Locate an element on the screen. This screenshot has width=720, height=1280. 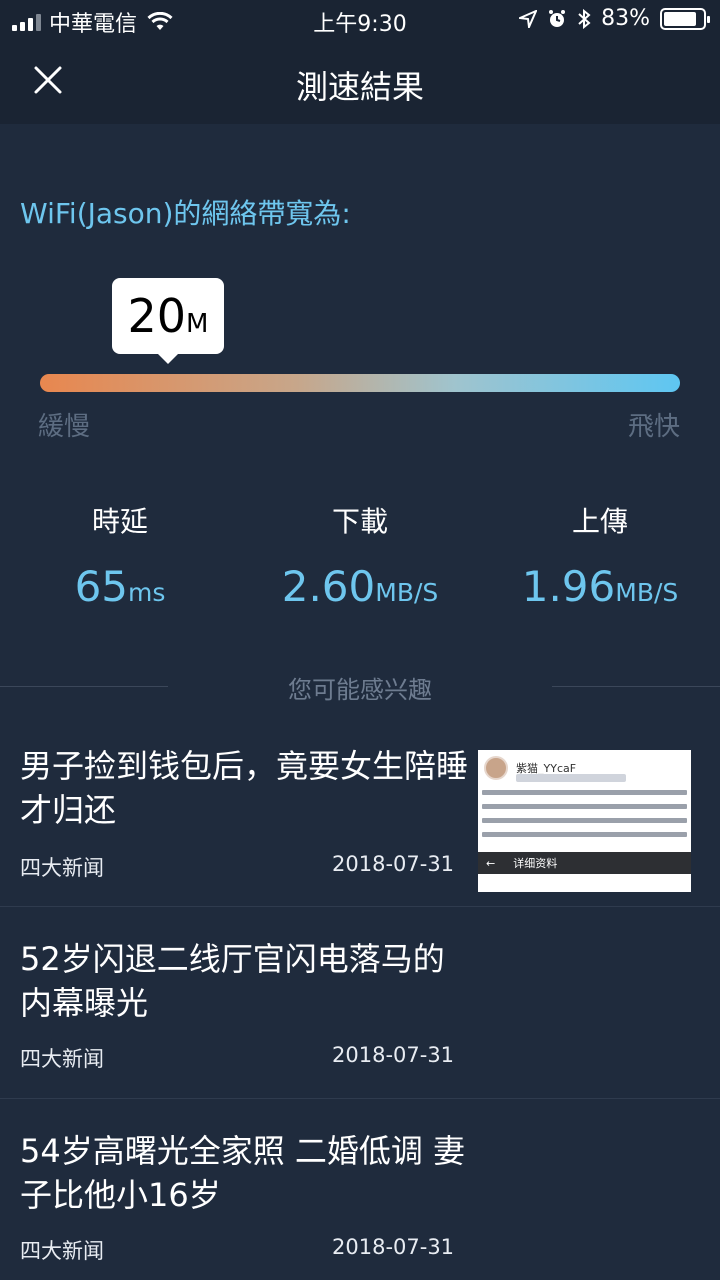
latency-metric: 時延 65ms is located at coordinates (120, 555).